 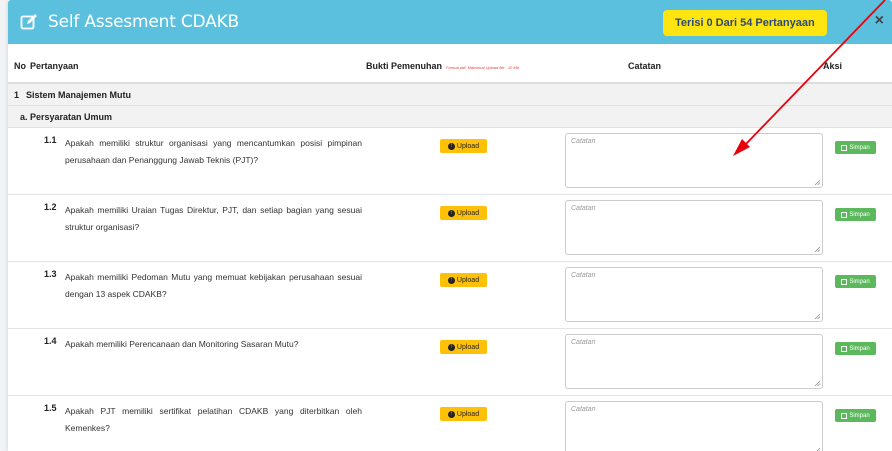 What do you see at coordinates (833, 66) in the screenshot?
I see `col-action: Aksi` at bounding box center [833, 66].